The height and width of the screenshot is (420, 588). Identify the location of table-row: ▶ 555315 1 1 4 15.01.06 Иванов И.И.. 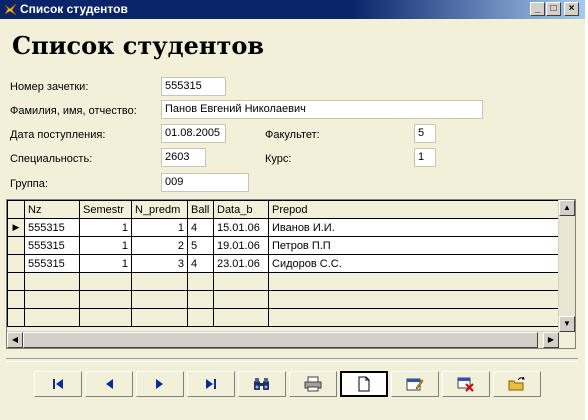
(283, 227).